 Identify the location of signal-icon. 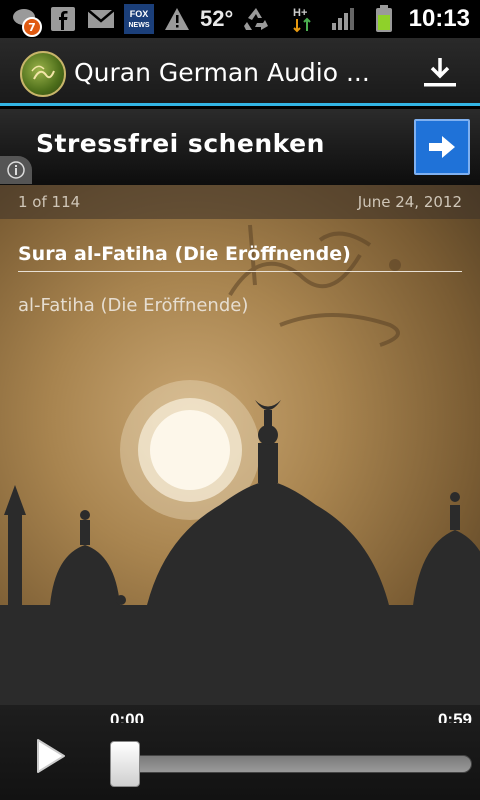
(344, 19).